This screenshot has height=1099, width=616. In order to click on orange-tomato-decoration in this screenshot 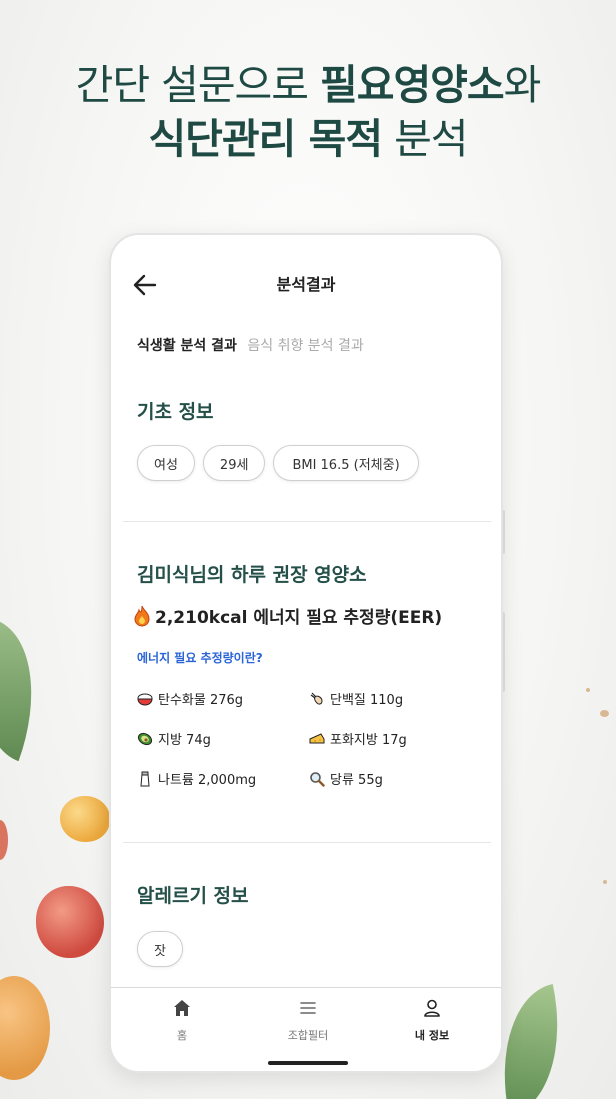, I will do `click(25, 1028)`.